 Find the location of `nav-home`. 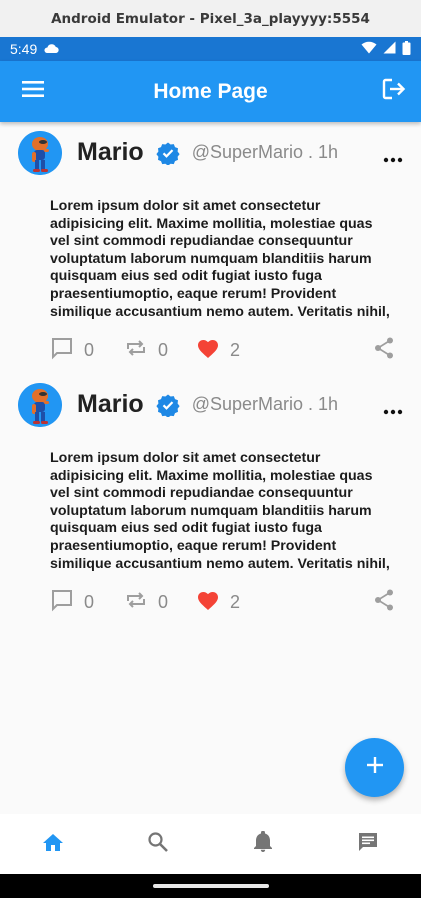

nav-home is located at coordinates (52, 844).